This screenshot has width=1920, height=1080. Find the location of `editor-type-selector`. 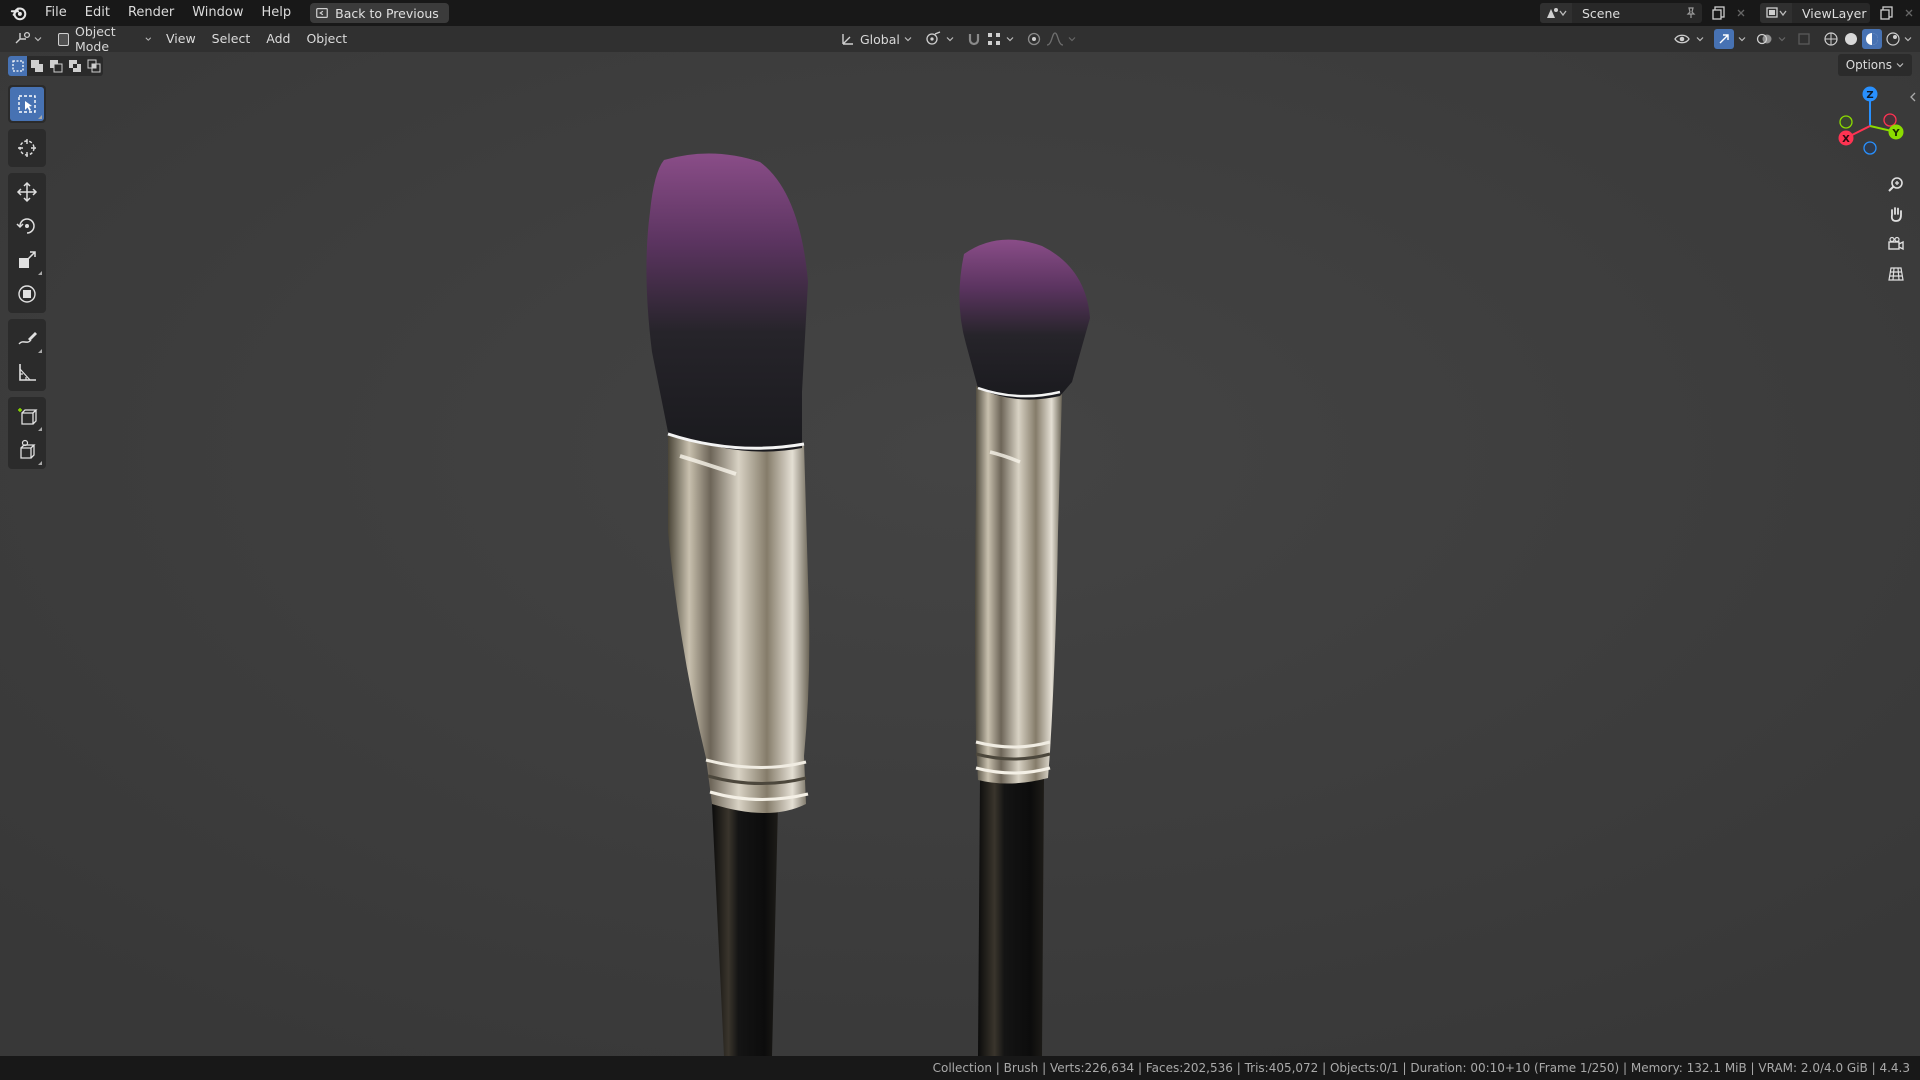

editor-type-selector is located at coordinates (28, 39).